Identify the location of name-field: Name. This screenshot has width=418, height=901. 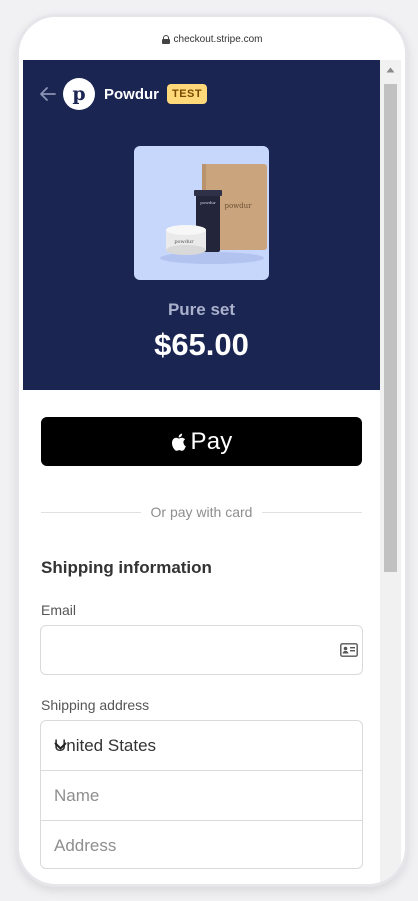
(201, 794).